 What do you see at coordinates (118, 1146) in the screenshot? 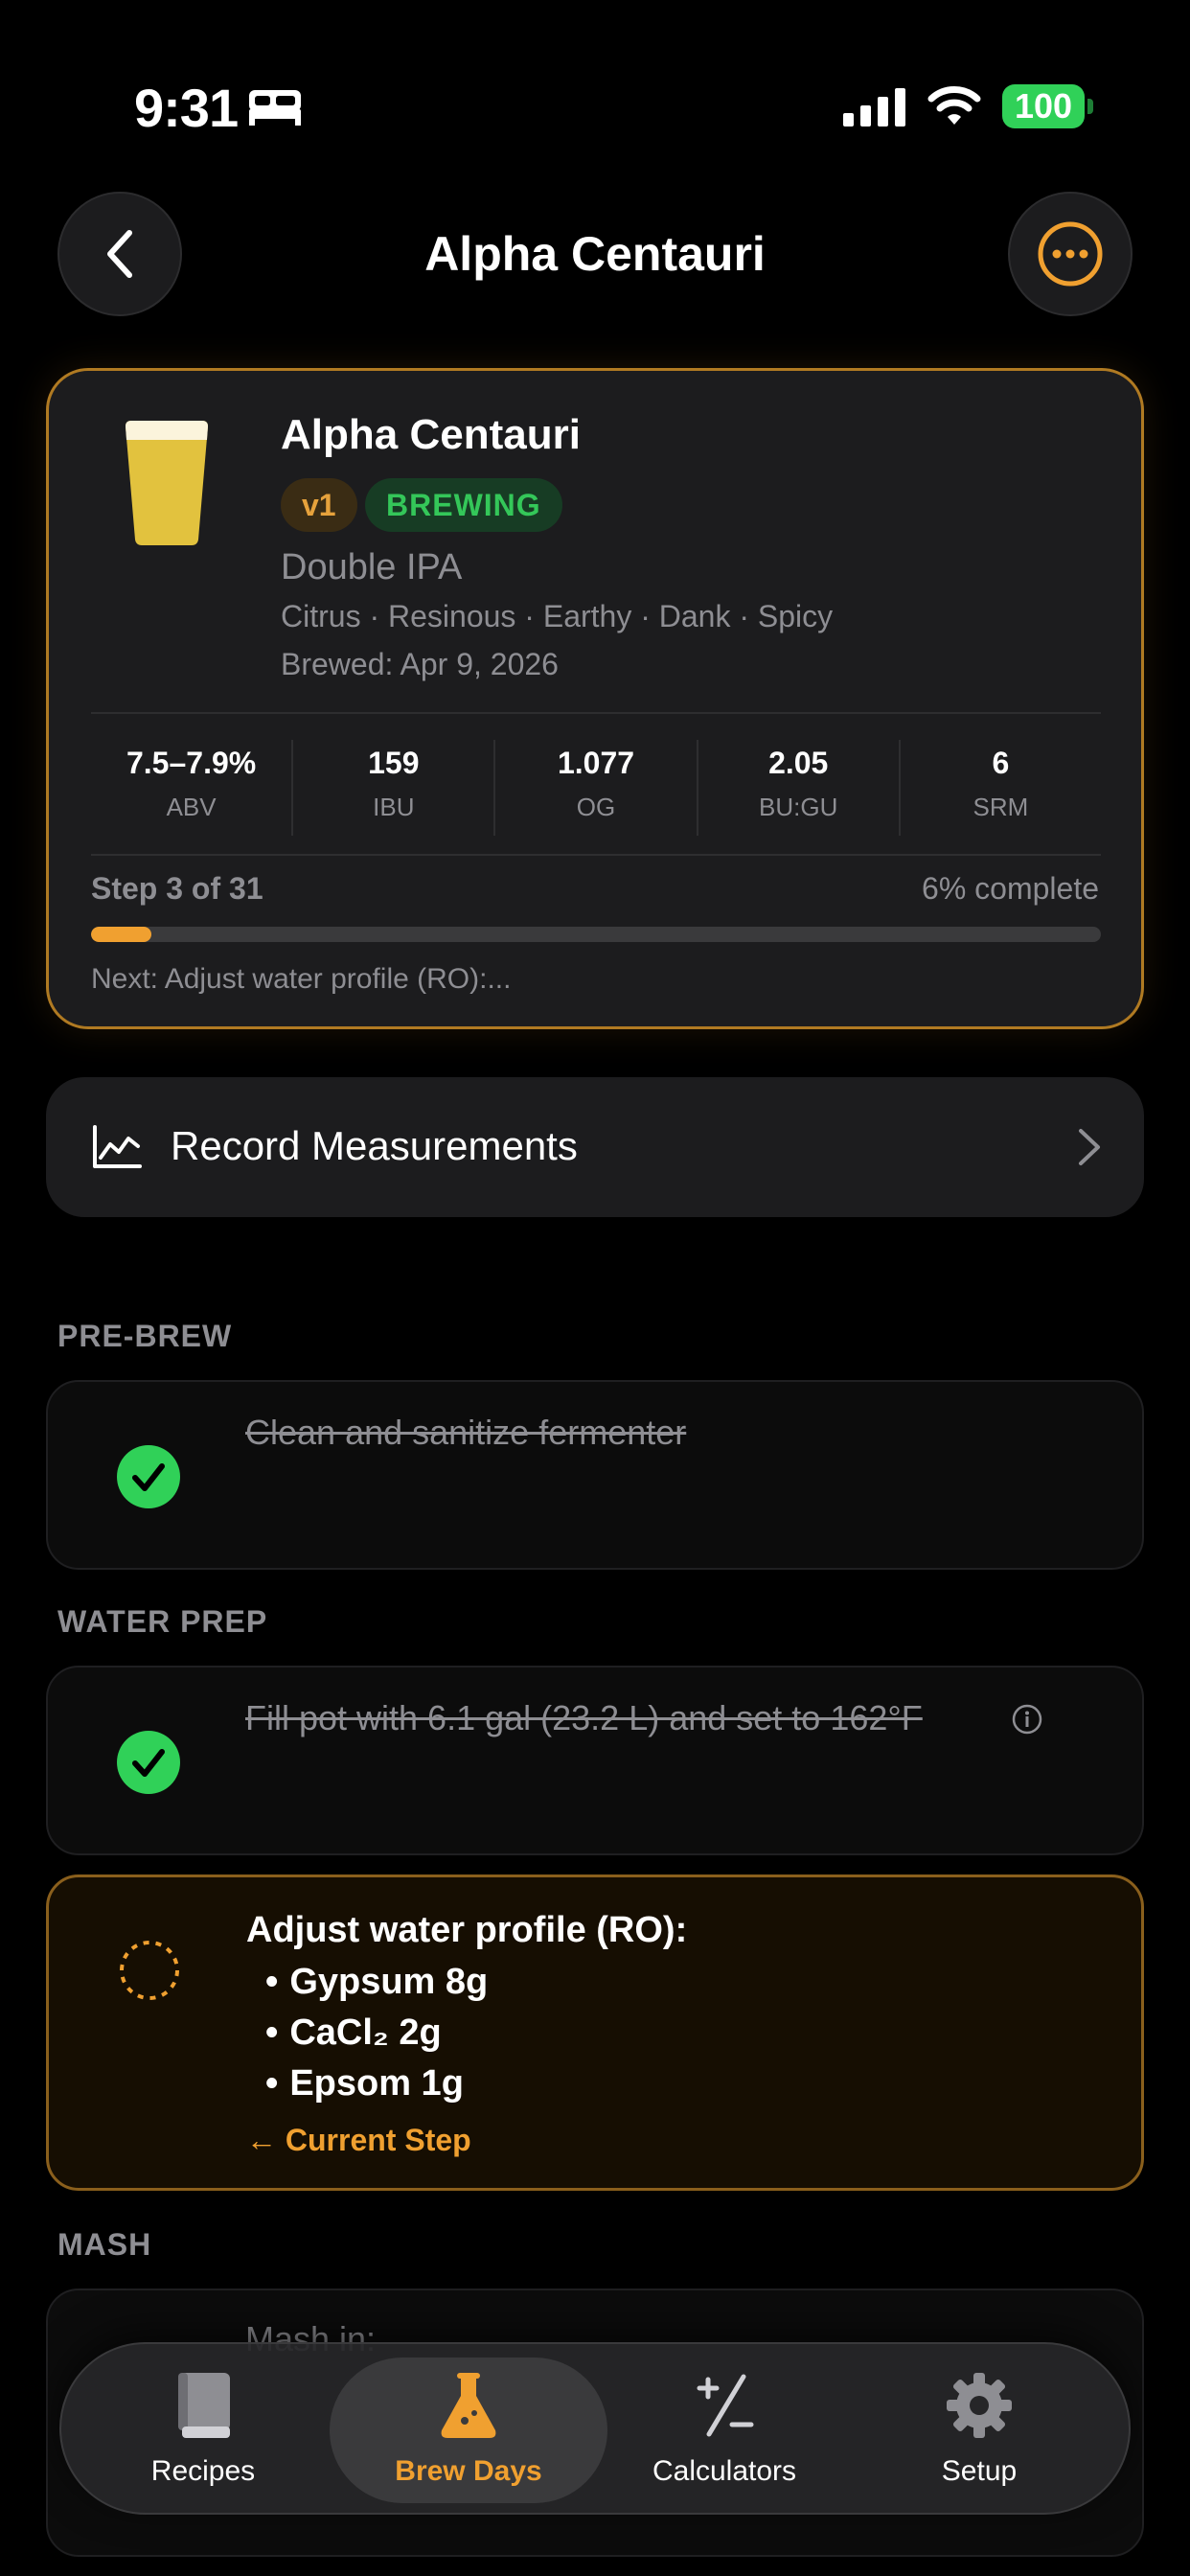
I see `line-chart-icon` at bounding box center [118, 1146].